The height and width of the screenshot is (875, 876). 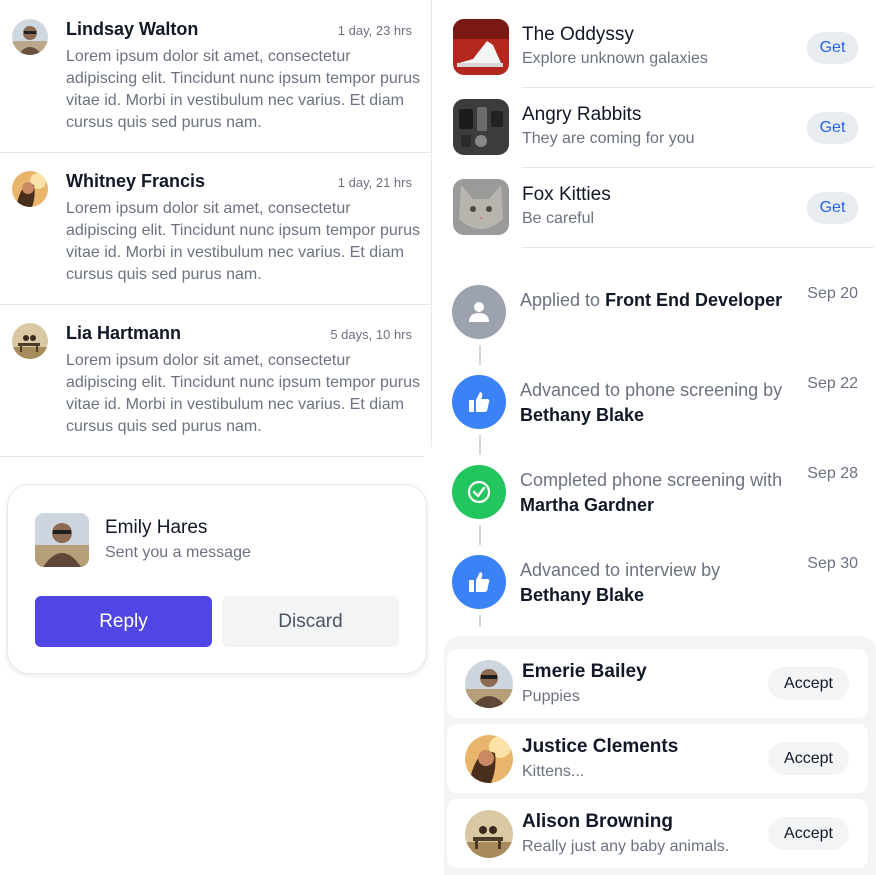 I want to click on timeline-action: Applied to, so click(x=563, y=300).